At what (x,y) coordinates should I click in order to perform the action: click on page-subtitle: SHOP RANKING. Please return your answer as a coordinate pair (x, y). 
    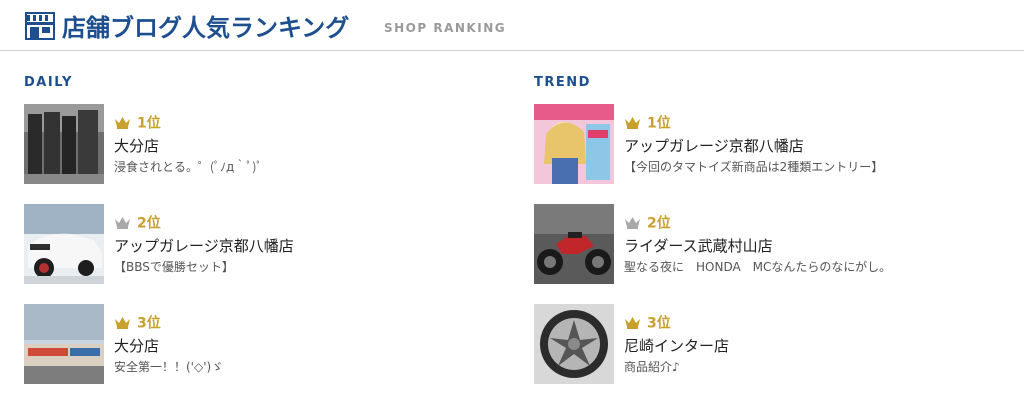
    Looking at the image, I should click on (445, 28).